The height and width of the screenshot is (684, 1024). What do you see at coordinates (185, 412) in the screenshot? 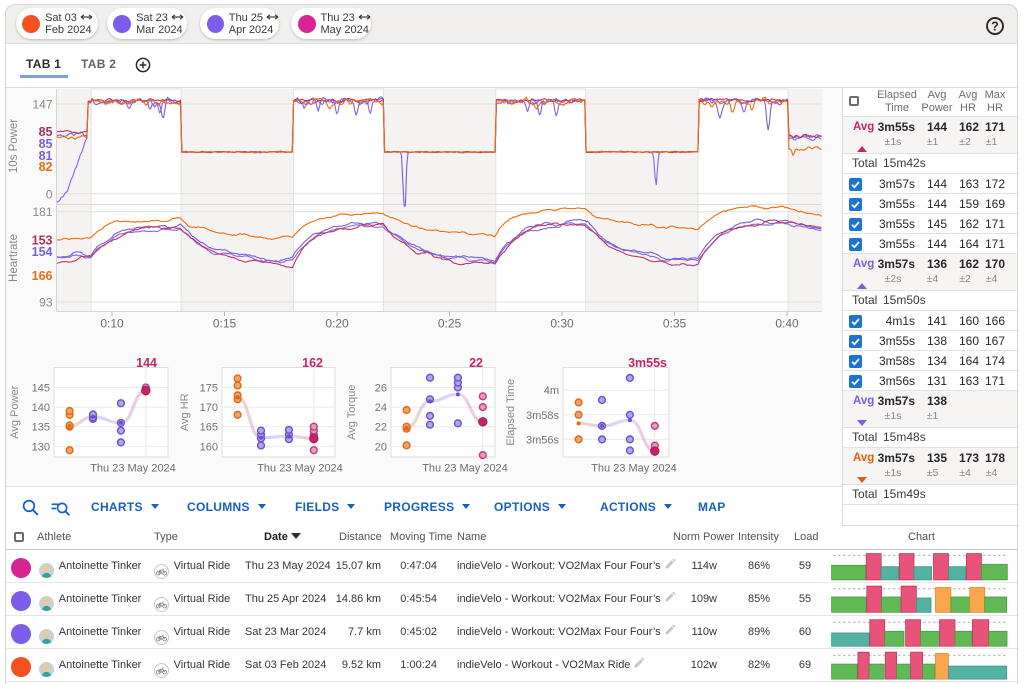
I see `svg-text: Avg HR` at bounding box center [185, 412].